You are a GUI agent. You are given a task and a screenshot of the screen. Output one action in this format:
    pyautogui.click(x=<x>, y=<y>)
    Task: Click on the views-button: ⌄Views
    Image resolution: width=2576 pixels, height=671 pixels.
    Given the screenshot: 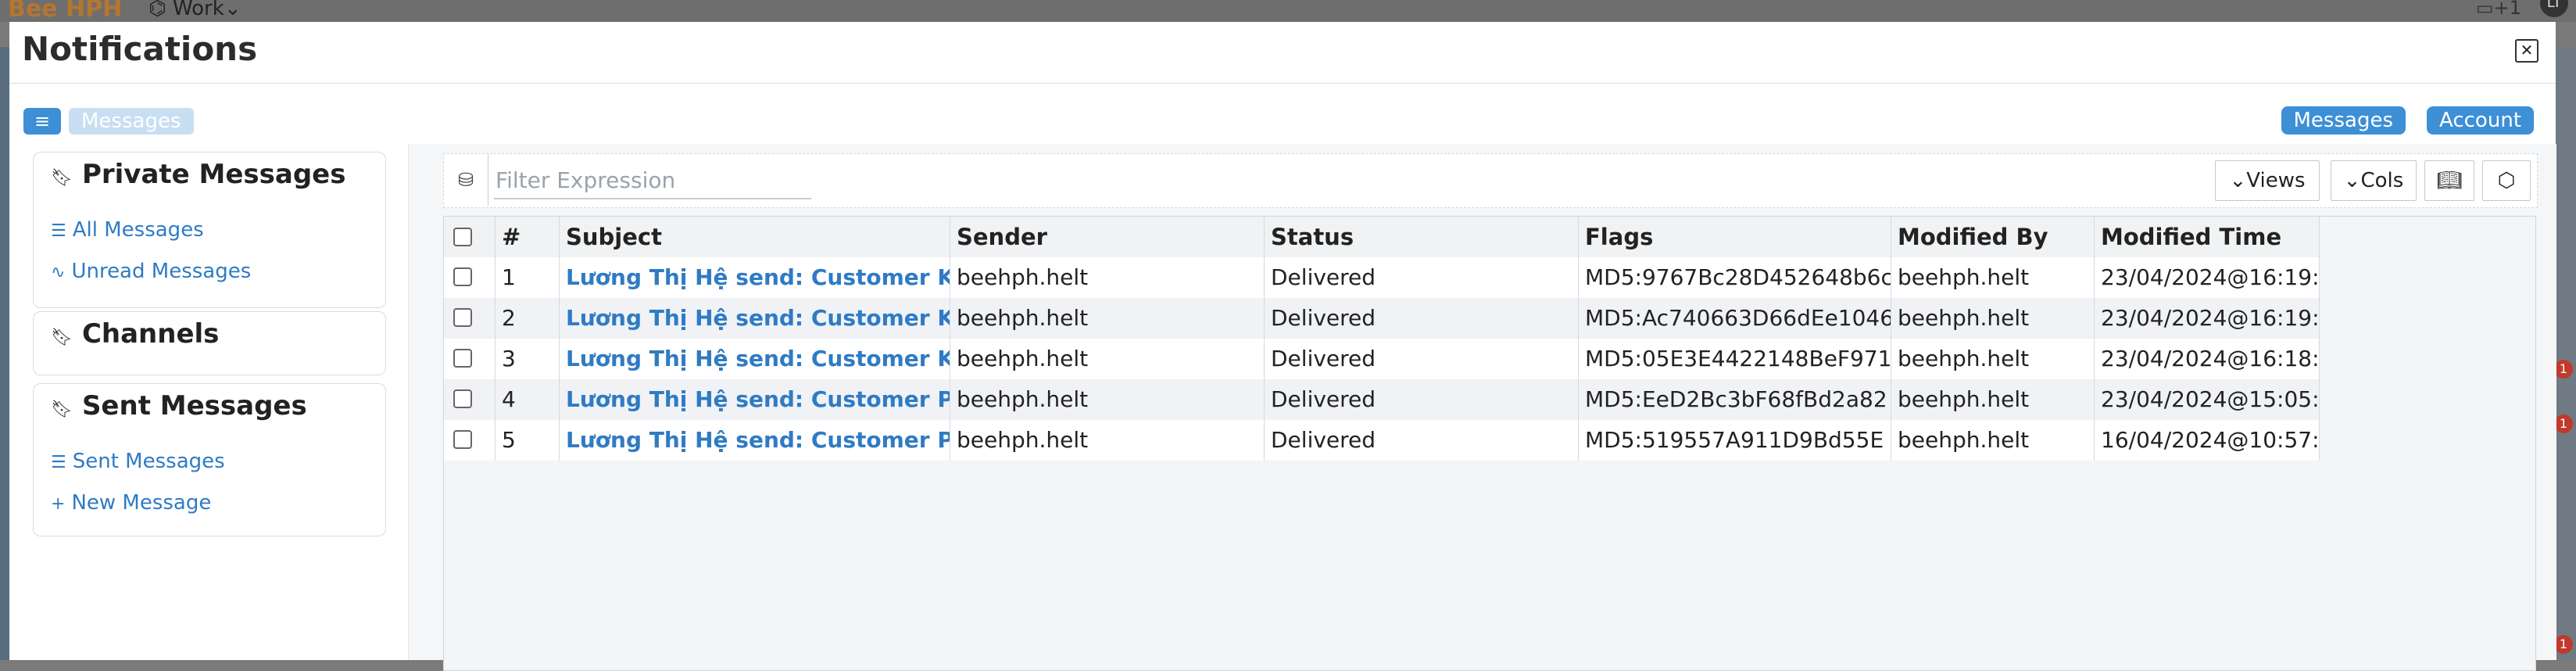 What is the action you would take?
    pyautogui.click(x=2267, y=181)
    